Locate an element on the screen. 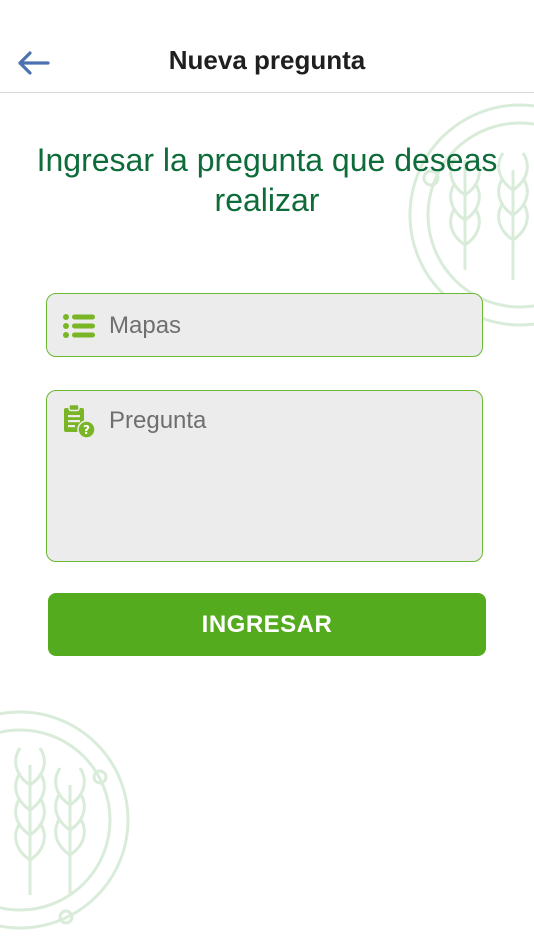 This screenshot has height=950, width=534. mapas-field is located at coordinates (264, 325).